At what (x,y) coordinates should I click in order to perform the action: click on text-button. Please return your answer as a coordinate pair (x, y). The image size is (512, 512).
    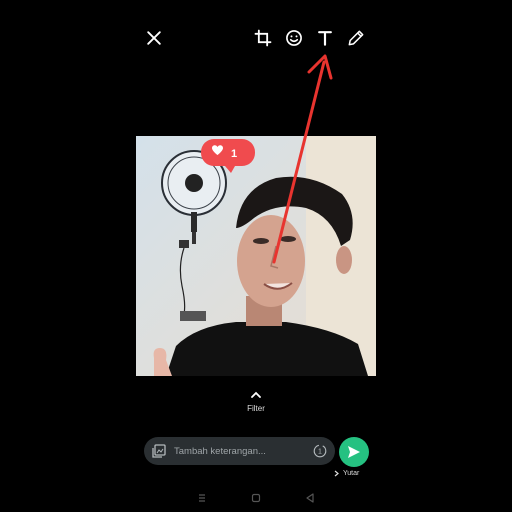
    Looking at the image, I should click on (325, 38).